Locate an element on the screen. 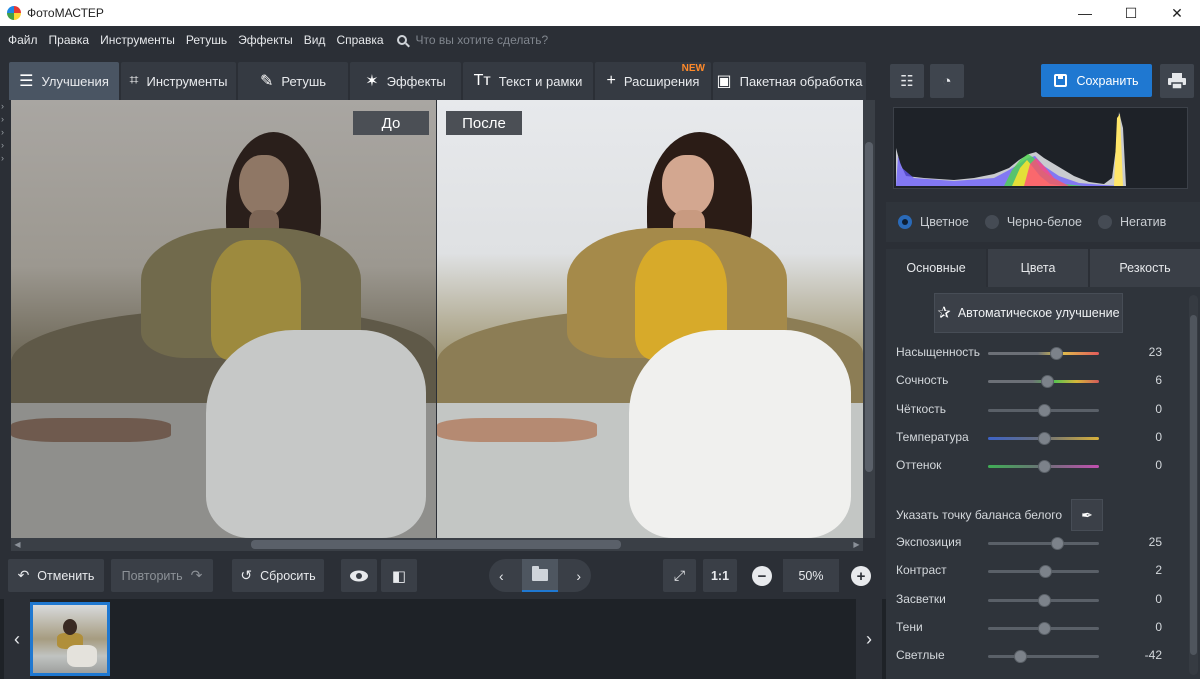  scroll-left-icon: ◀ is located at coordinates (17, 544).